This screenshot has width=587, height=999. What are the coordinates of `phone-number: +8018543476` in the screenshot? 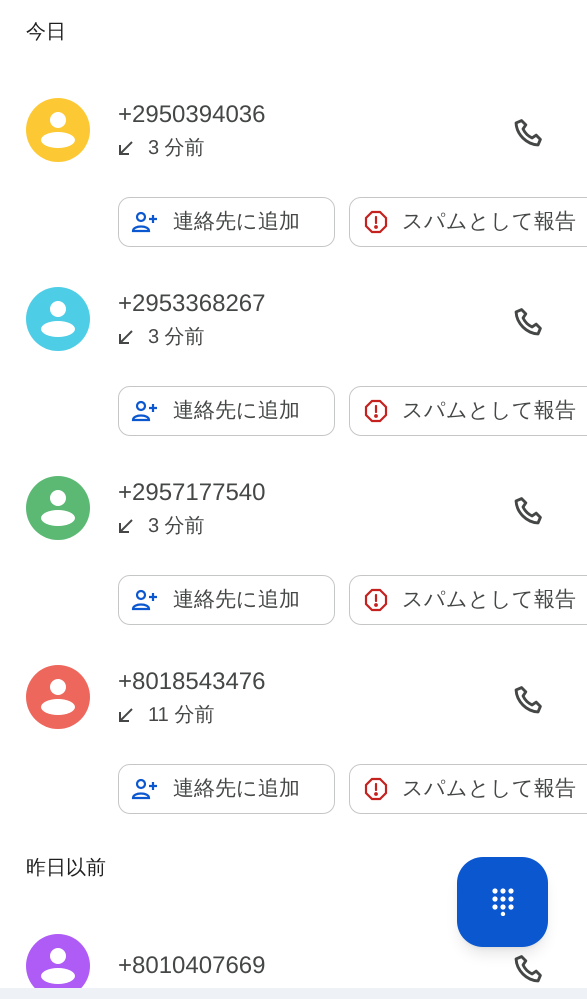 It's located at (192, 682).